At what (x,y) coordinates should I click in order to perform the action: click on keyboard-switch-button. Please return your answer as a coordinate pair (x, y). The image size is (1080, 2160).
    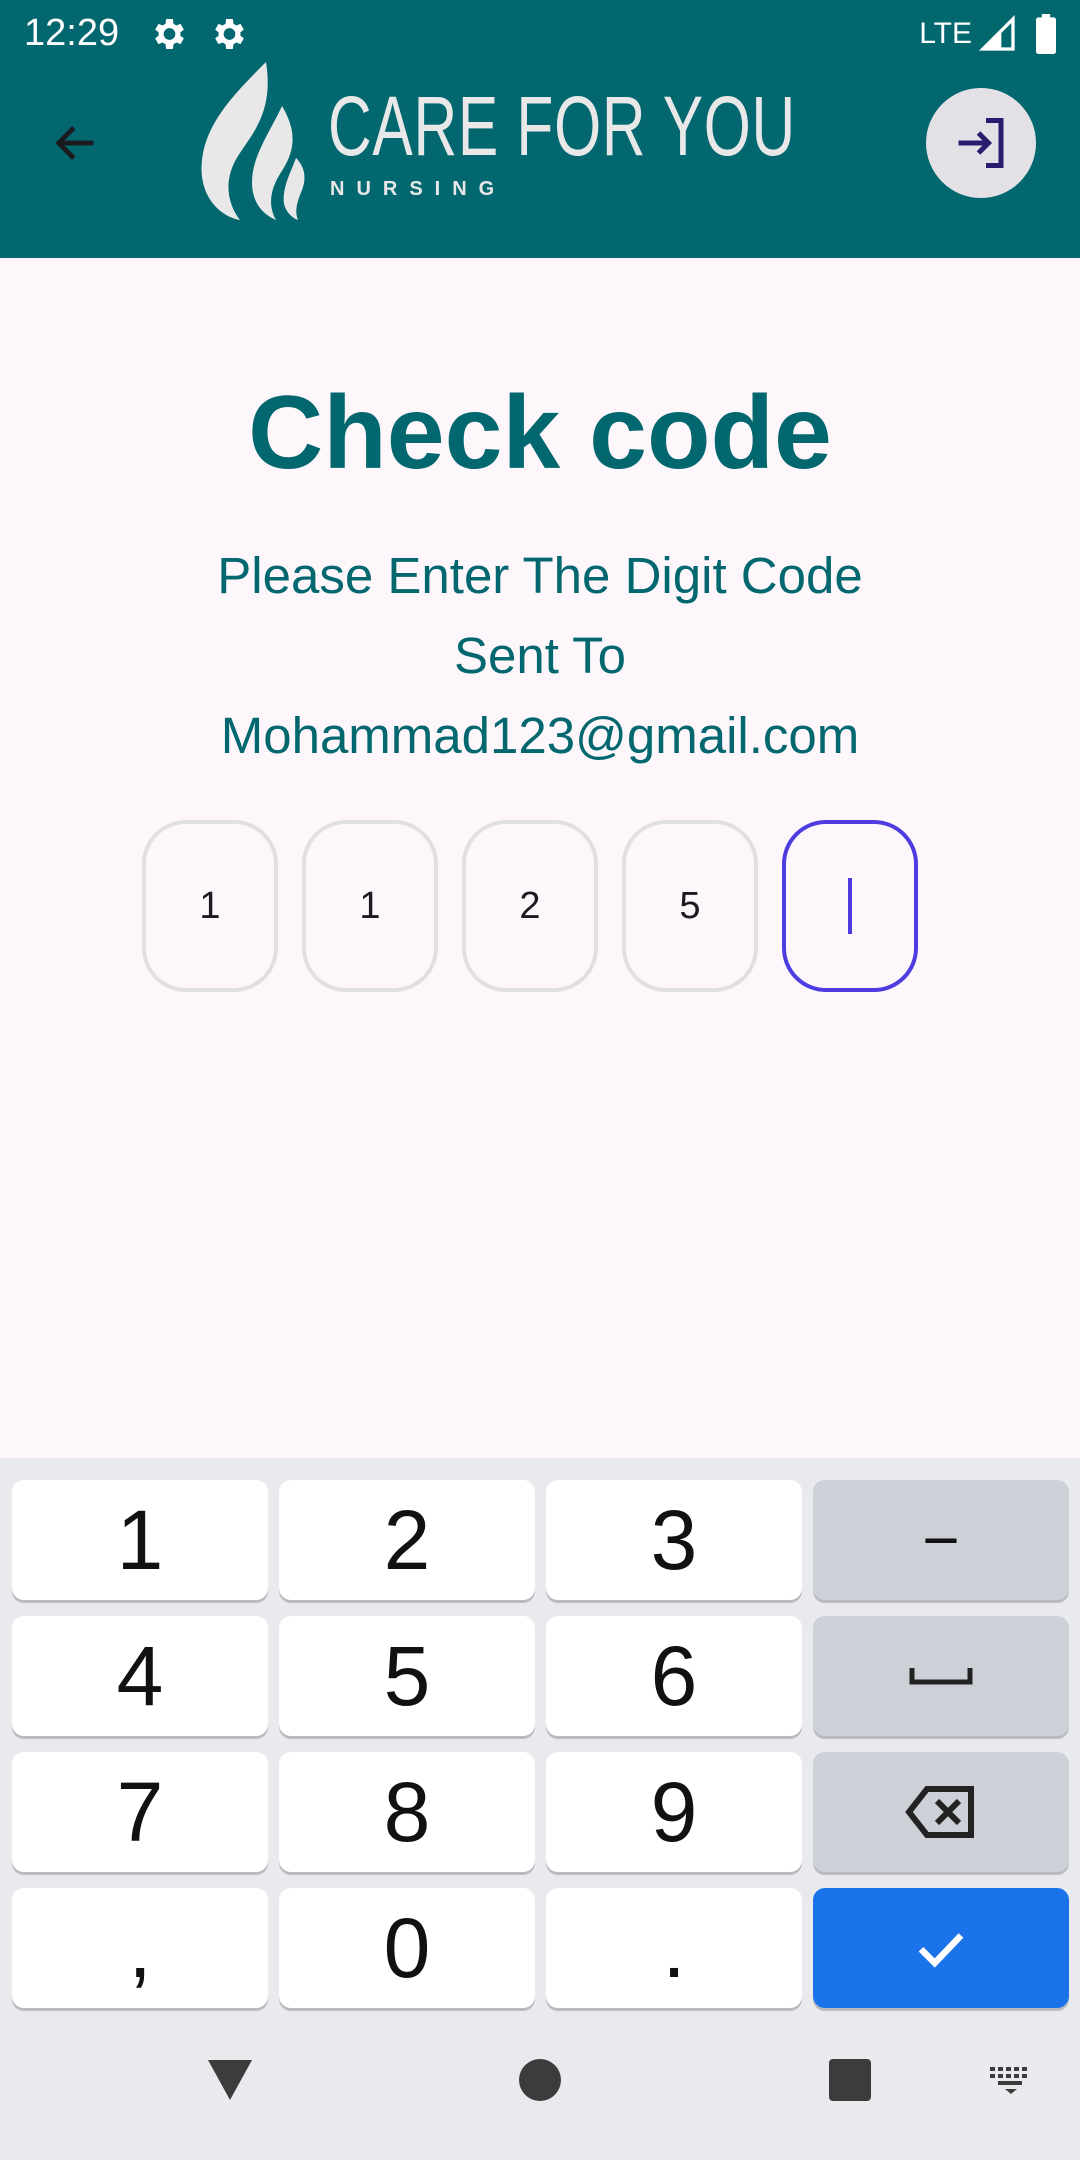
    Looking at the image, I should click on (1011, 2080).